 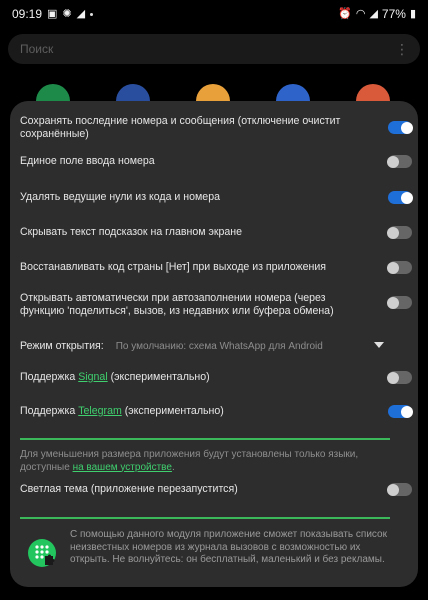 What do you see at coordinates (27, 14) in the screenshot?
I see `status-time: 09:19` at bounding box center [27, 14].